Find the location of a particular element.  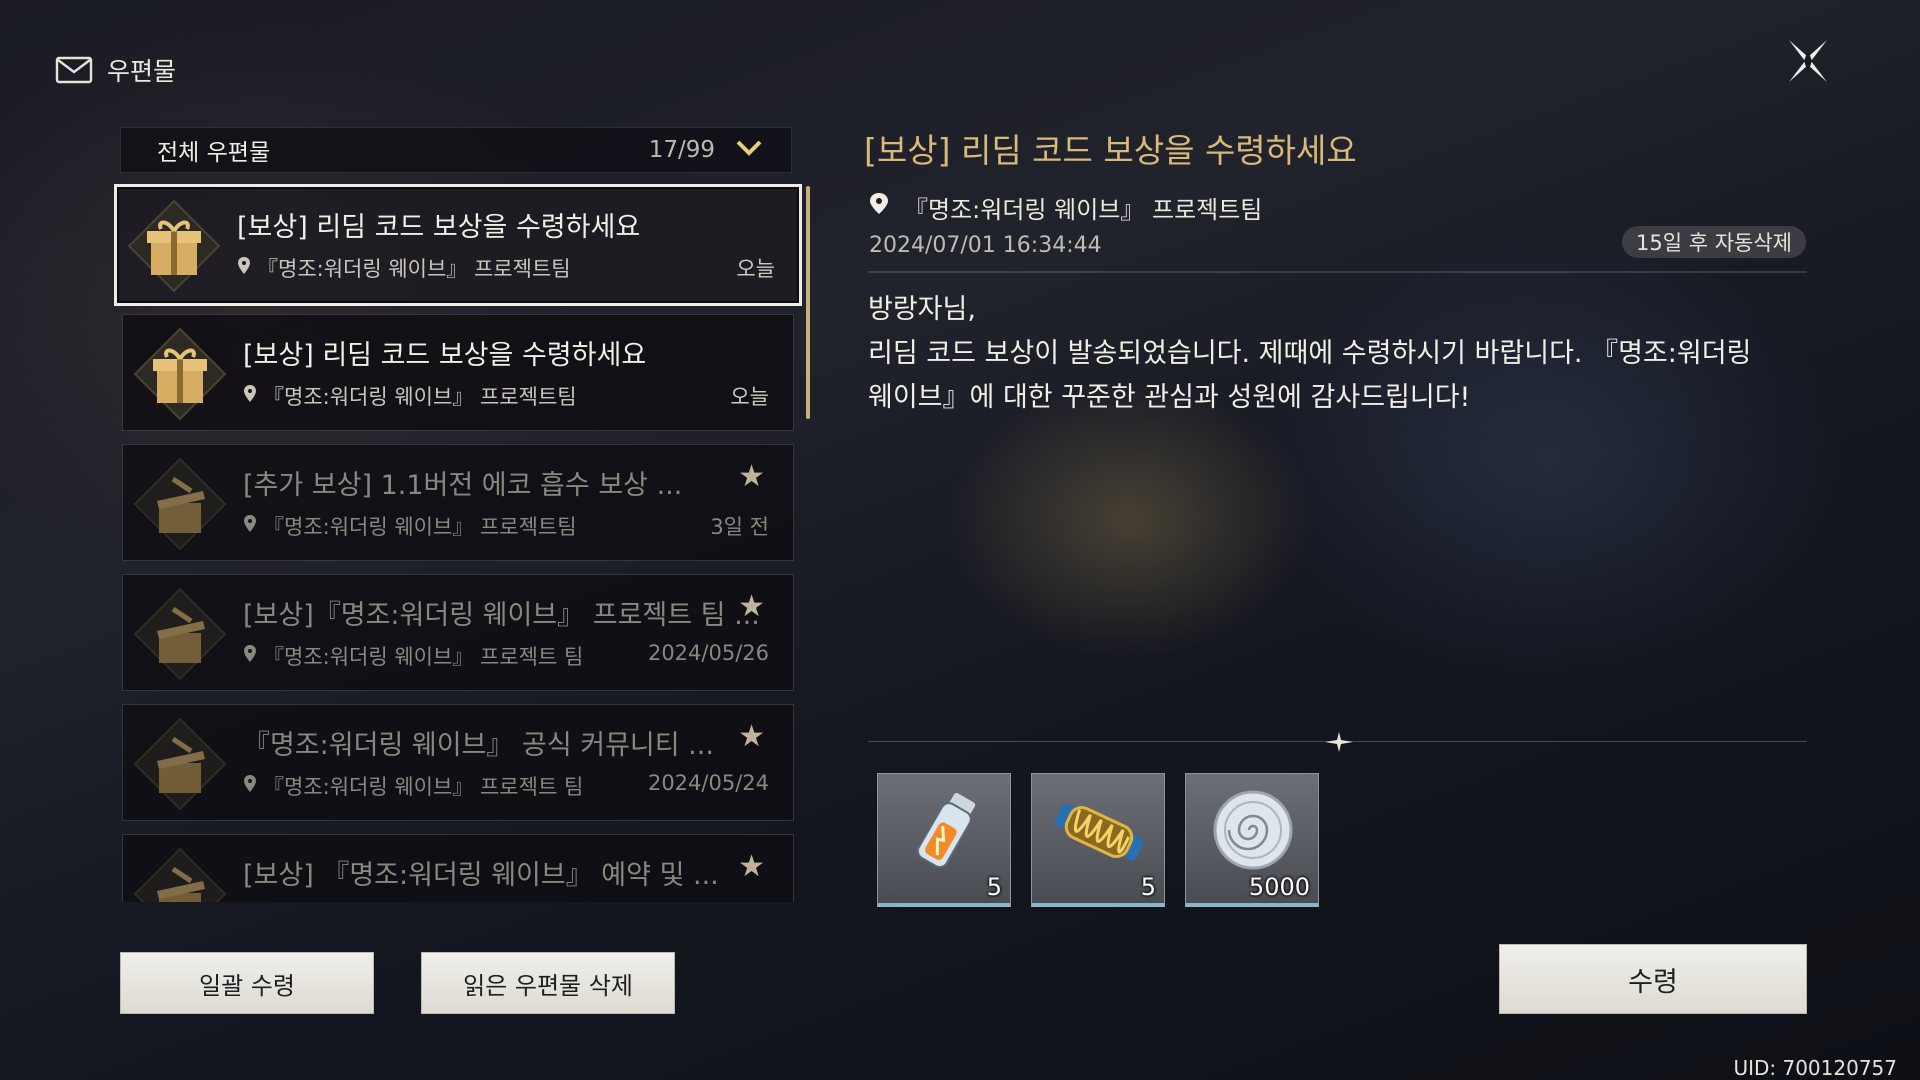

mail-timestamp: 2024/07/01 16:34:44 is located at coordinates (985, 245).